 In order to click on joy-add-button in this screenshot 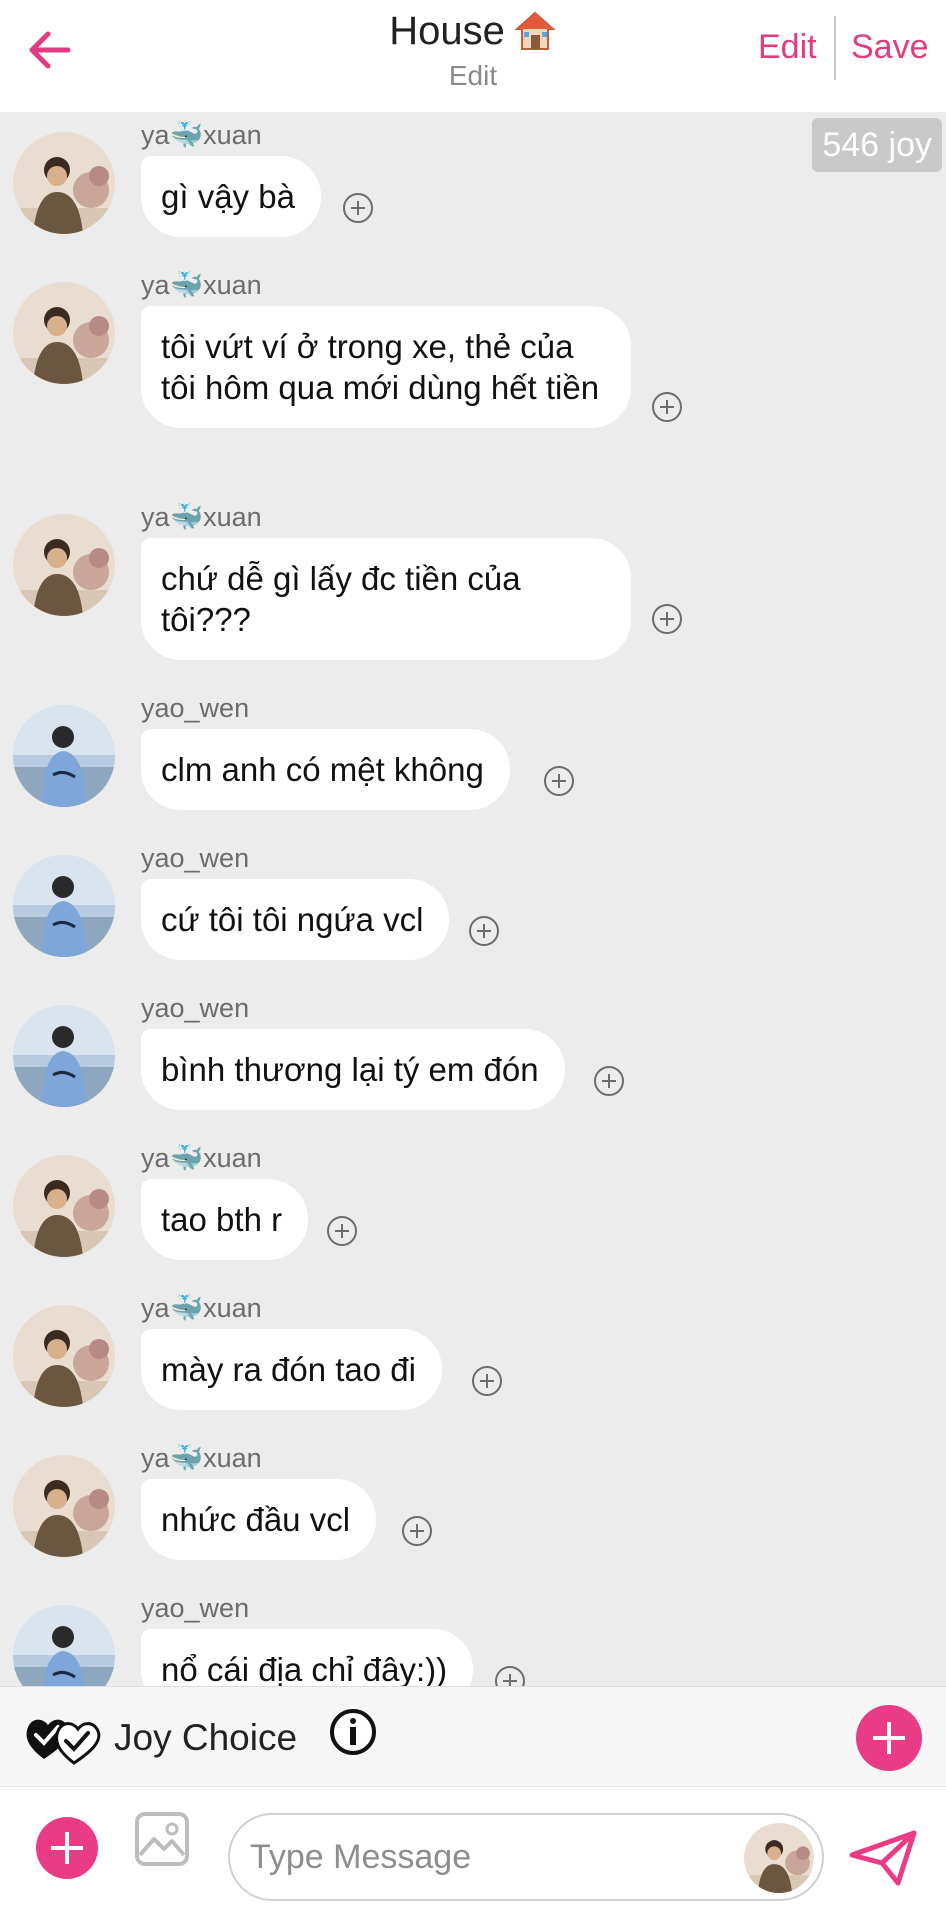, I will do `click(889, 1738)`.